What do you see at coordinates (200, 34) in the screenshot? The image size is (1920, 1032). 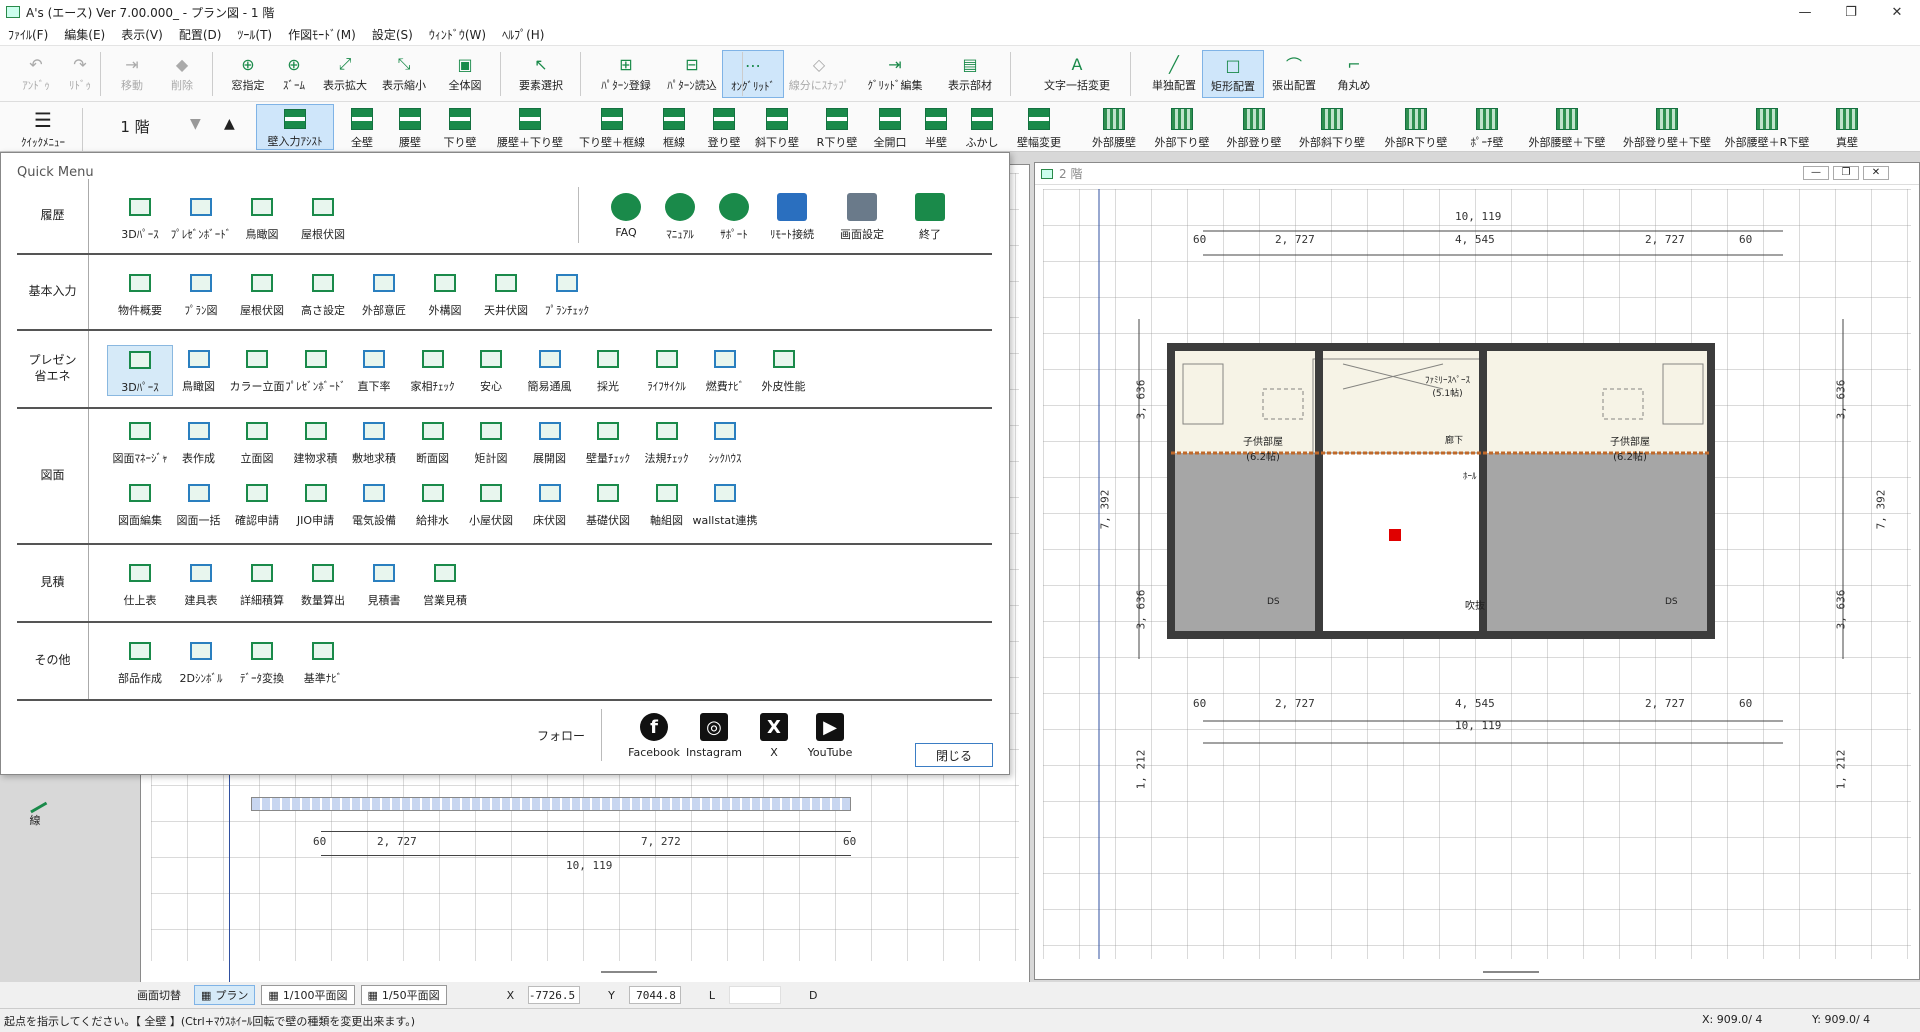 I see `menu-item: 配置(D)` at bounding box center [200, 34].